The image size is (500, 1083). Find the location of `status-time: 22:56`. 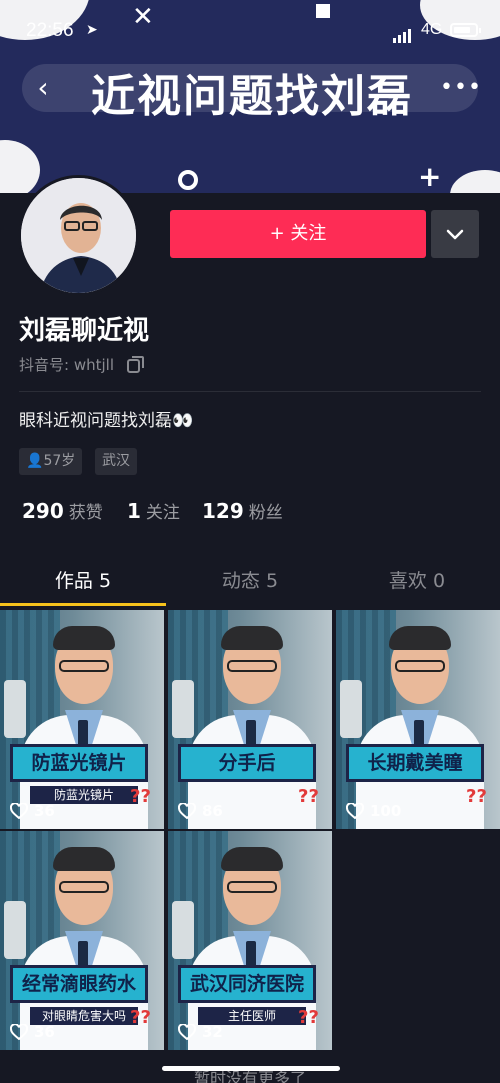

status-time: 22:56 is located at coordinates (50, 30).